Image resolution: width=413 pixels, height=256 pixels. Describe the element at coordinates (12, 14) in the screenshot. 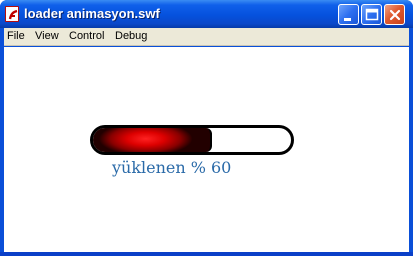

I see `flash-player-icon` at that location.